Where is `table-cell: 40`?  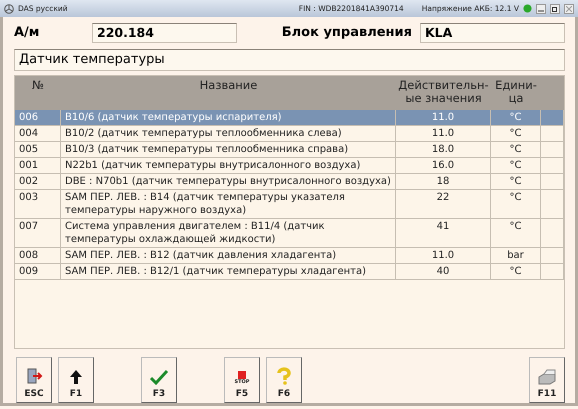
table-cell: 40 is located at coordinates (443, 272).